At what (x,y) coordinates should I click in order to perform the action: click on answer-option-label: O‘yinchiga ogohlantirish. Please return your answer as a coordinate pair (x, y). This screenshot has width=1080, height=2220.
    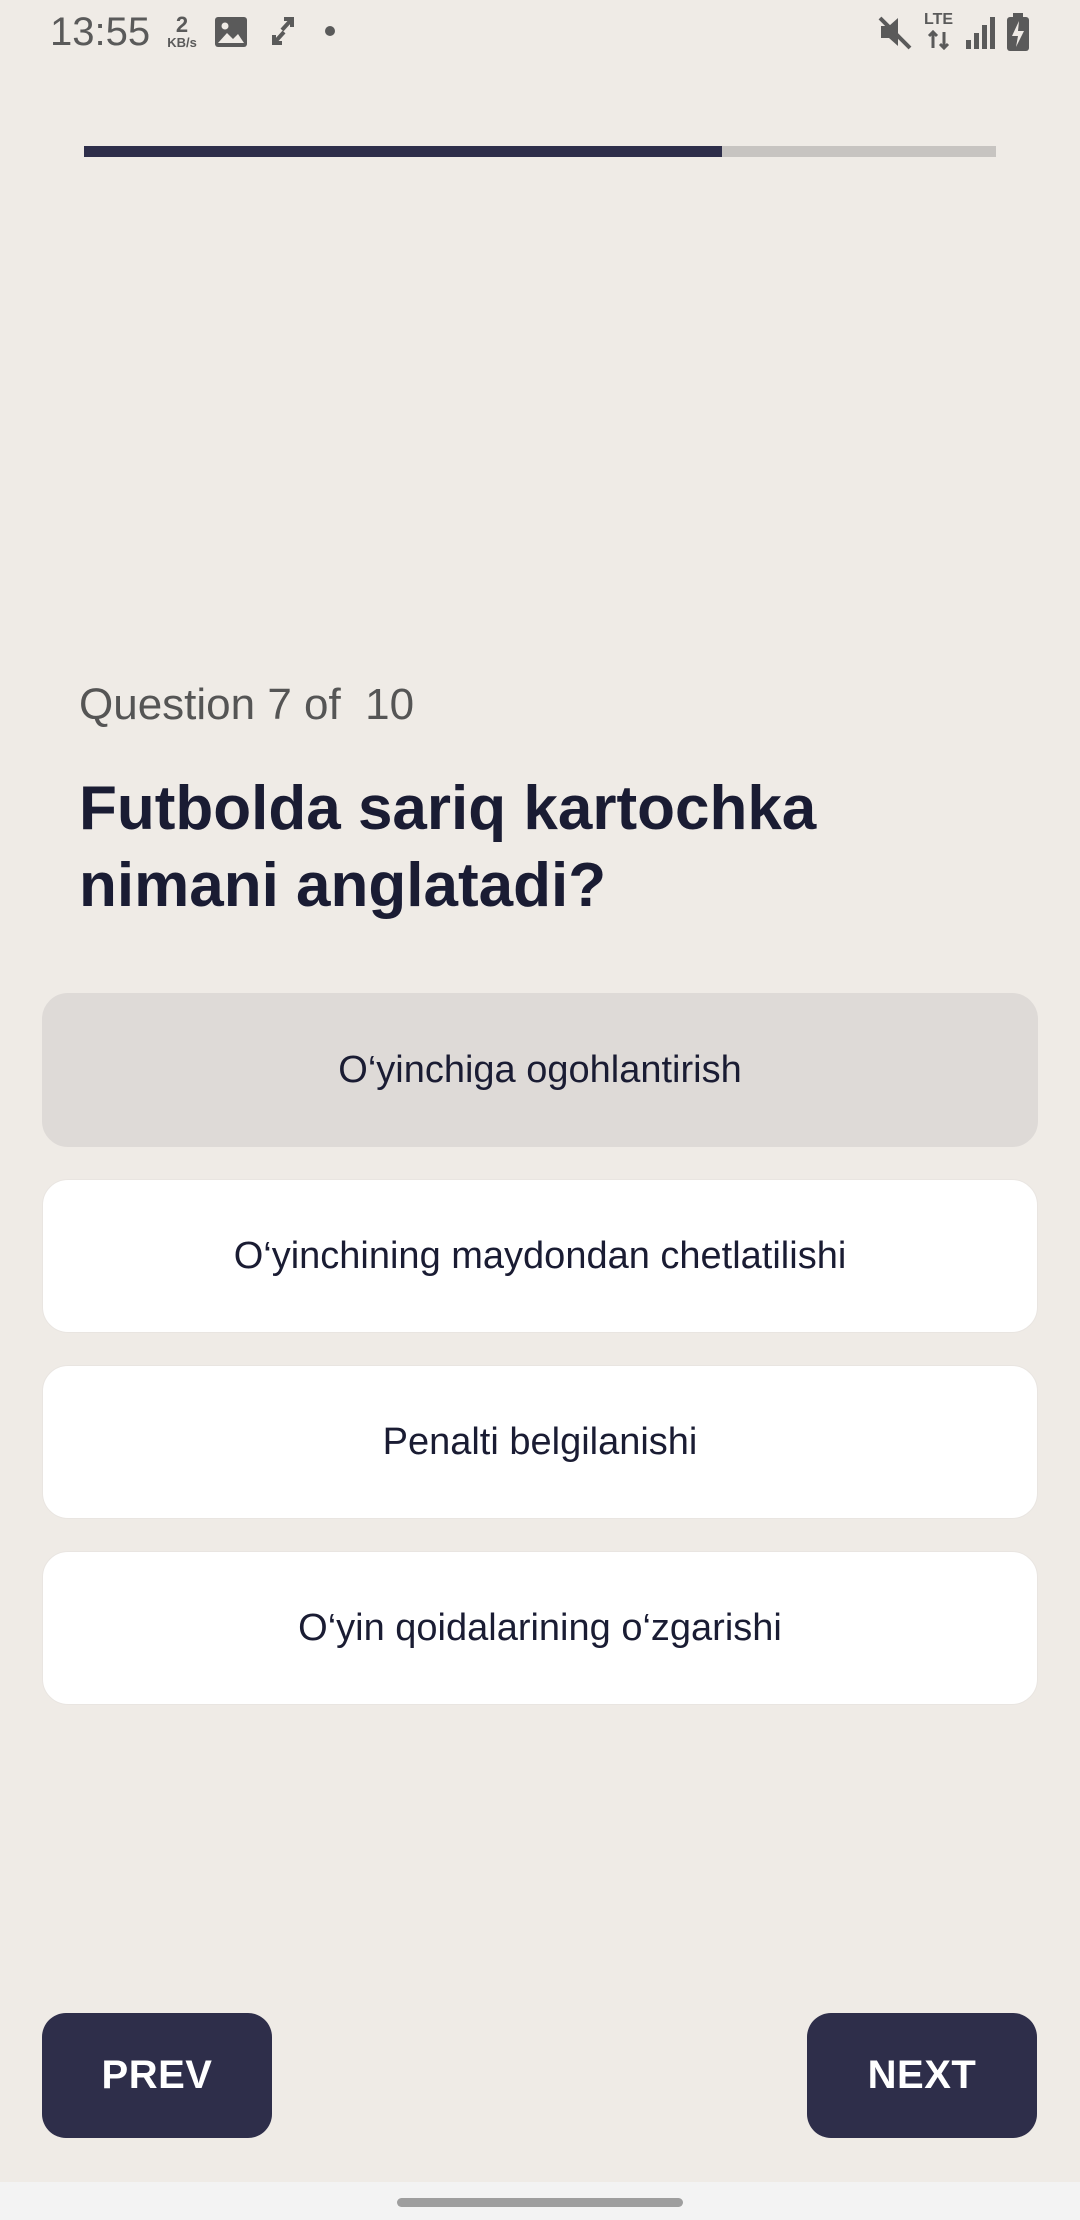
    Looking at the image, I should click on (540, 1069).